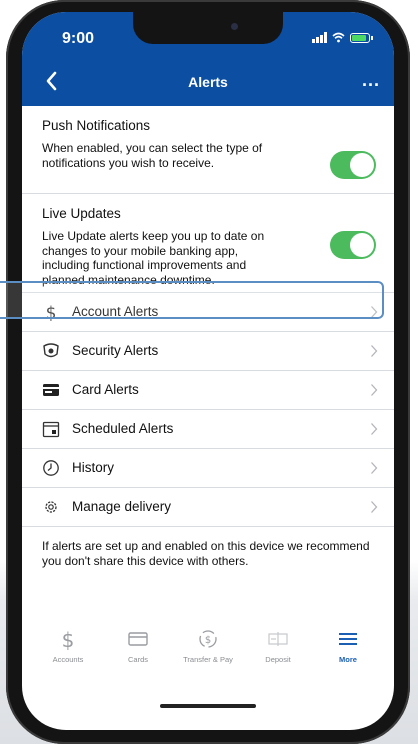  What do you see at coordinates (348, 639) in the screenshot?
I see `menu-icon` at bounding box center [348, 639].